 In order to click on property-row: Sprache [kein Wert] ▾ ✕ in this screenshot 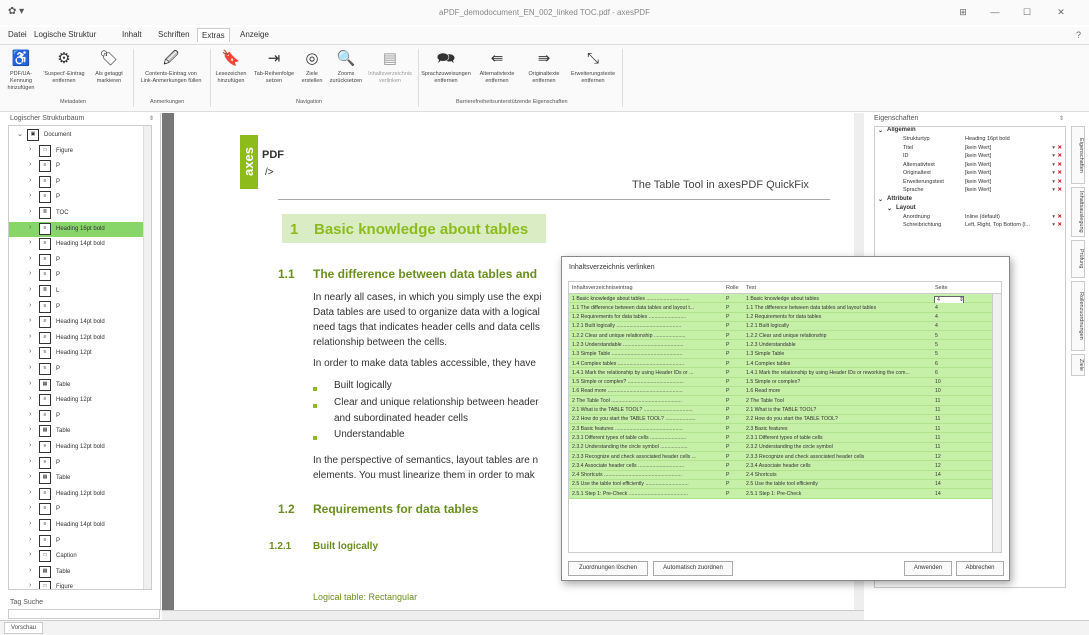, I will do `click(970, 191)`.